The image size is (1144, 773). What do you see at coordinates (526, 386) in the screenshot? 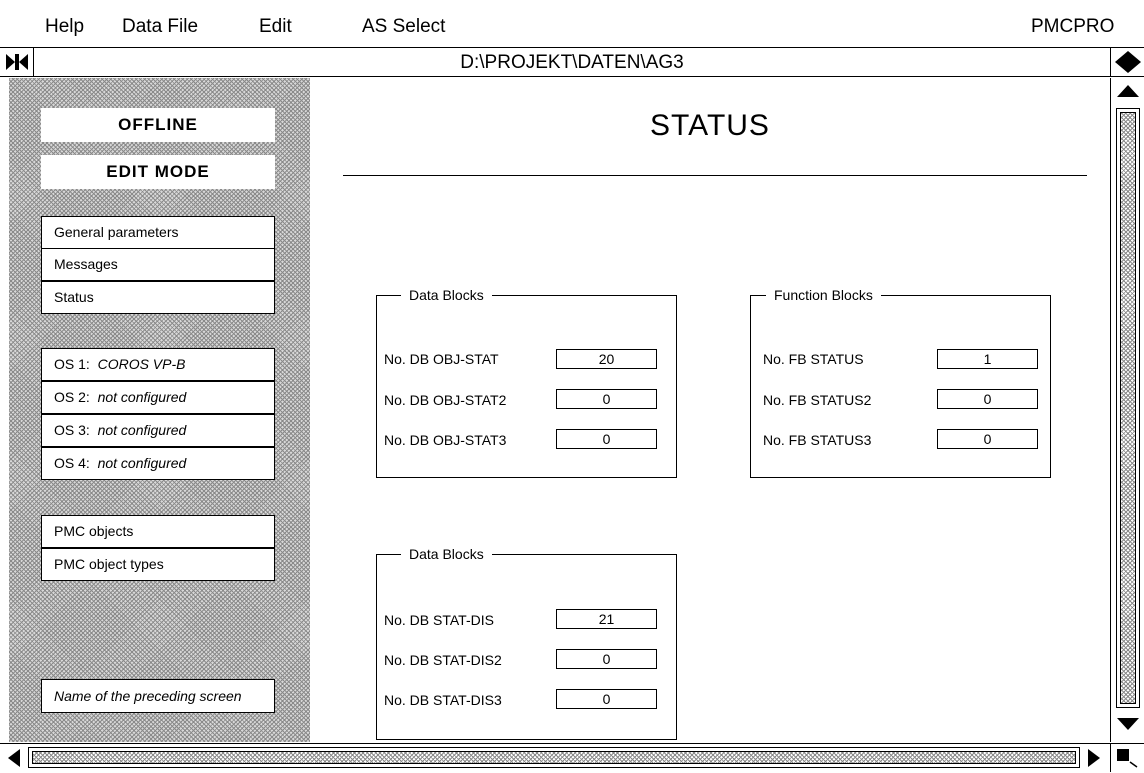
I see `group-data-blocks-obj-stat` at bounding box center [526, 386].